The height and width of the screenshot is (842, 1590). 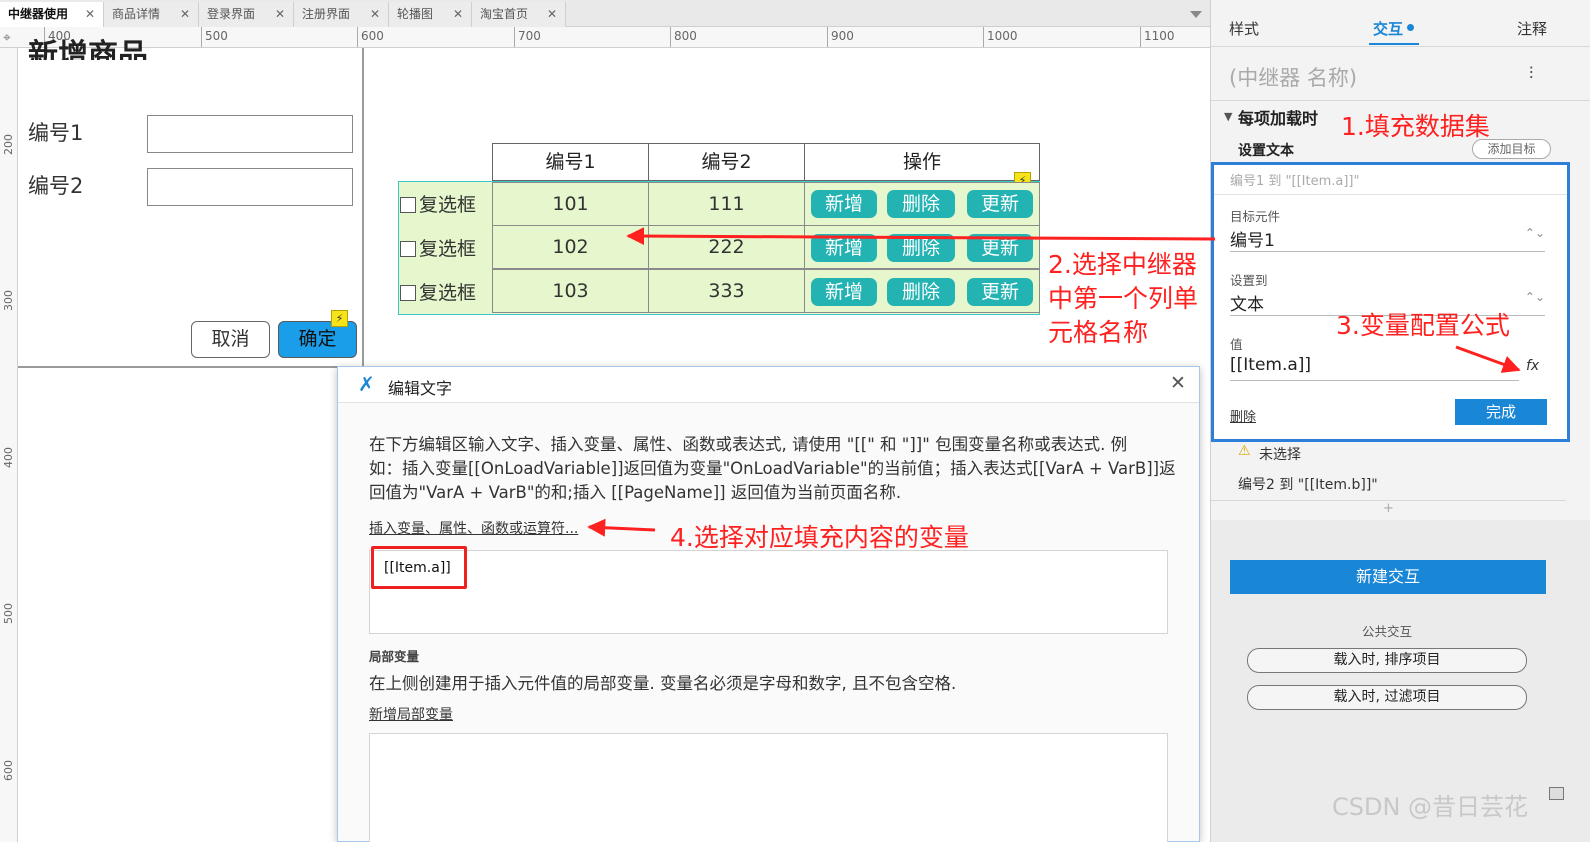 I want to click on watermark: CSDN @昔日芸花, so click(x=1430, y=807).